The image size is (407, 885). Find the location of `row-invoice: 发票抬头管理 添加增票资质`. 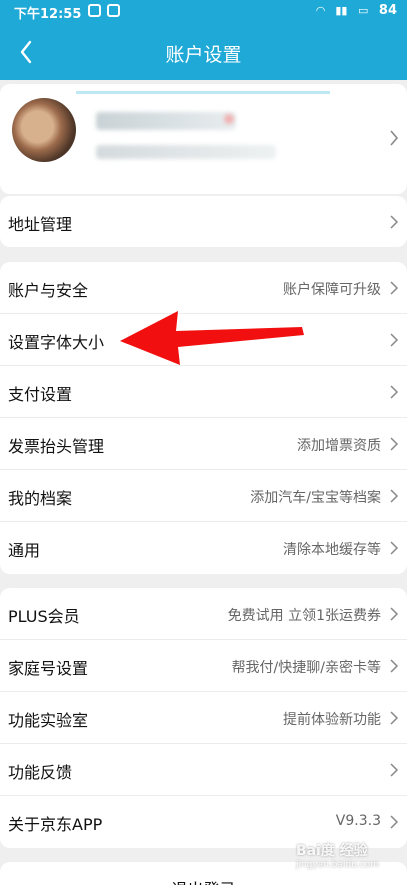

row-invoice: 发票抬头管理 添加增票资质 is located at coordinates (203, 444).